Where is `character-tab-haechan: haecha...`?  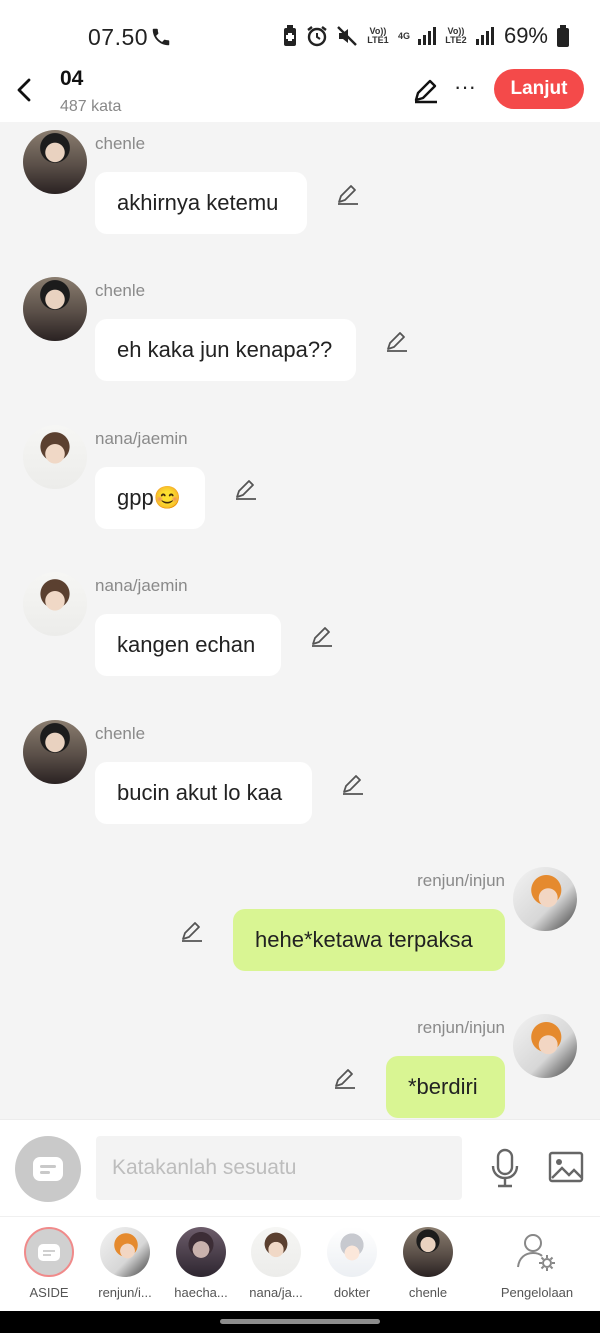
character-tab-haechan: haecha... is located at coordinates (201, 1263).